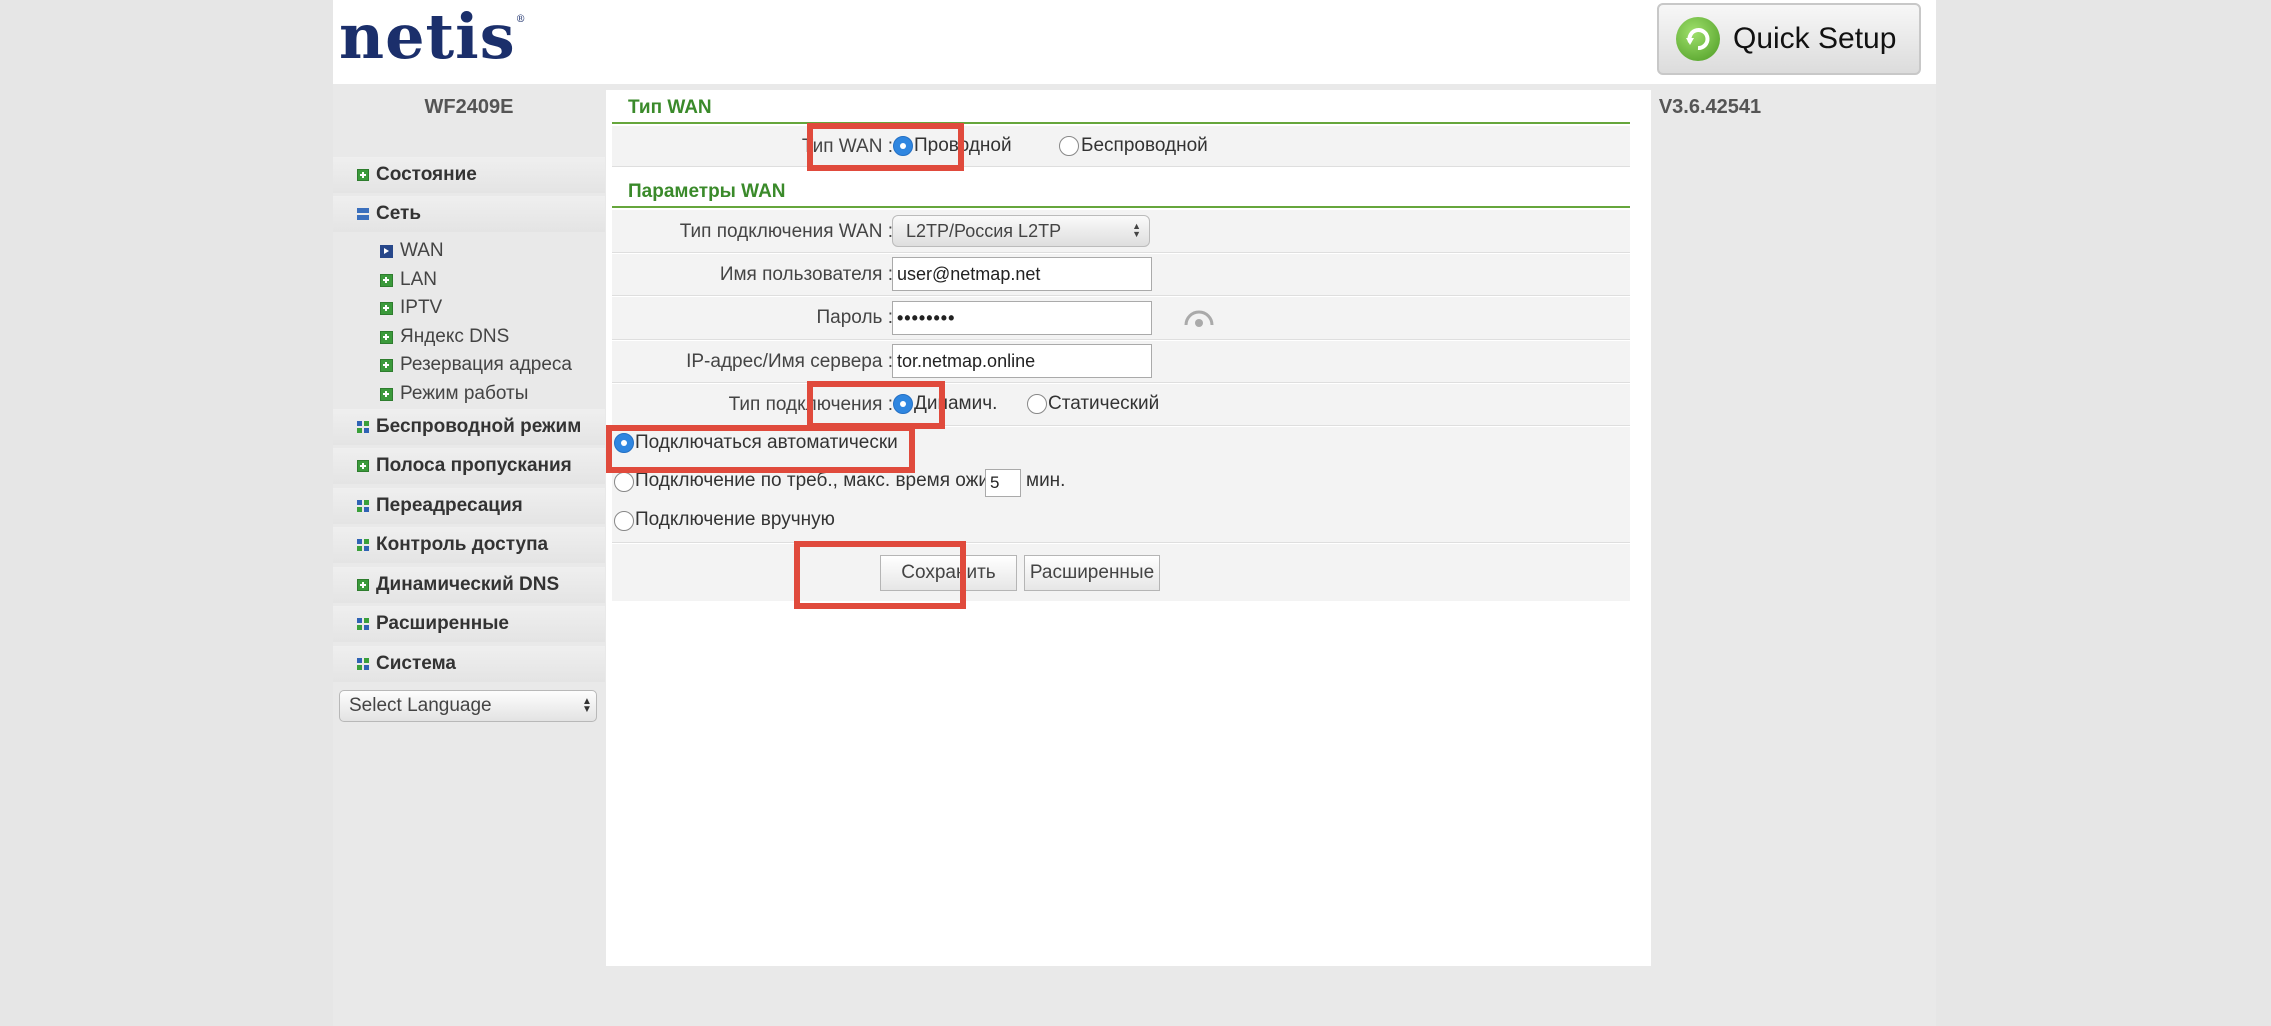  What do you see at coordinates (486, 364) in the screenshot?
I see `sidebar-subitem-label: Резервация адреса` at bounding box center [486, 364].